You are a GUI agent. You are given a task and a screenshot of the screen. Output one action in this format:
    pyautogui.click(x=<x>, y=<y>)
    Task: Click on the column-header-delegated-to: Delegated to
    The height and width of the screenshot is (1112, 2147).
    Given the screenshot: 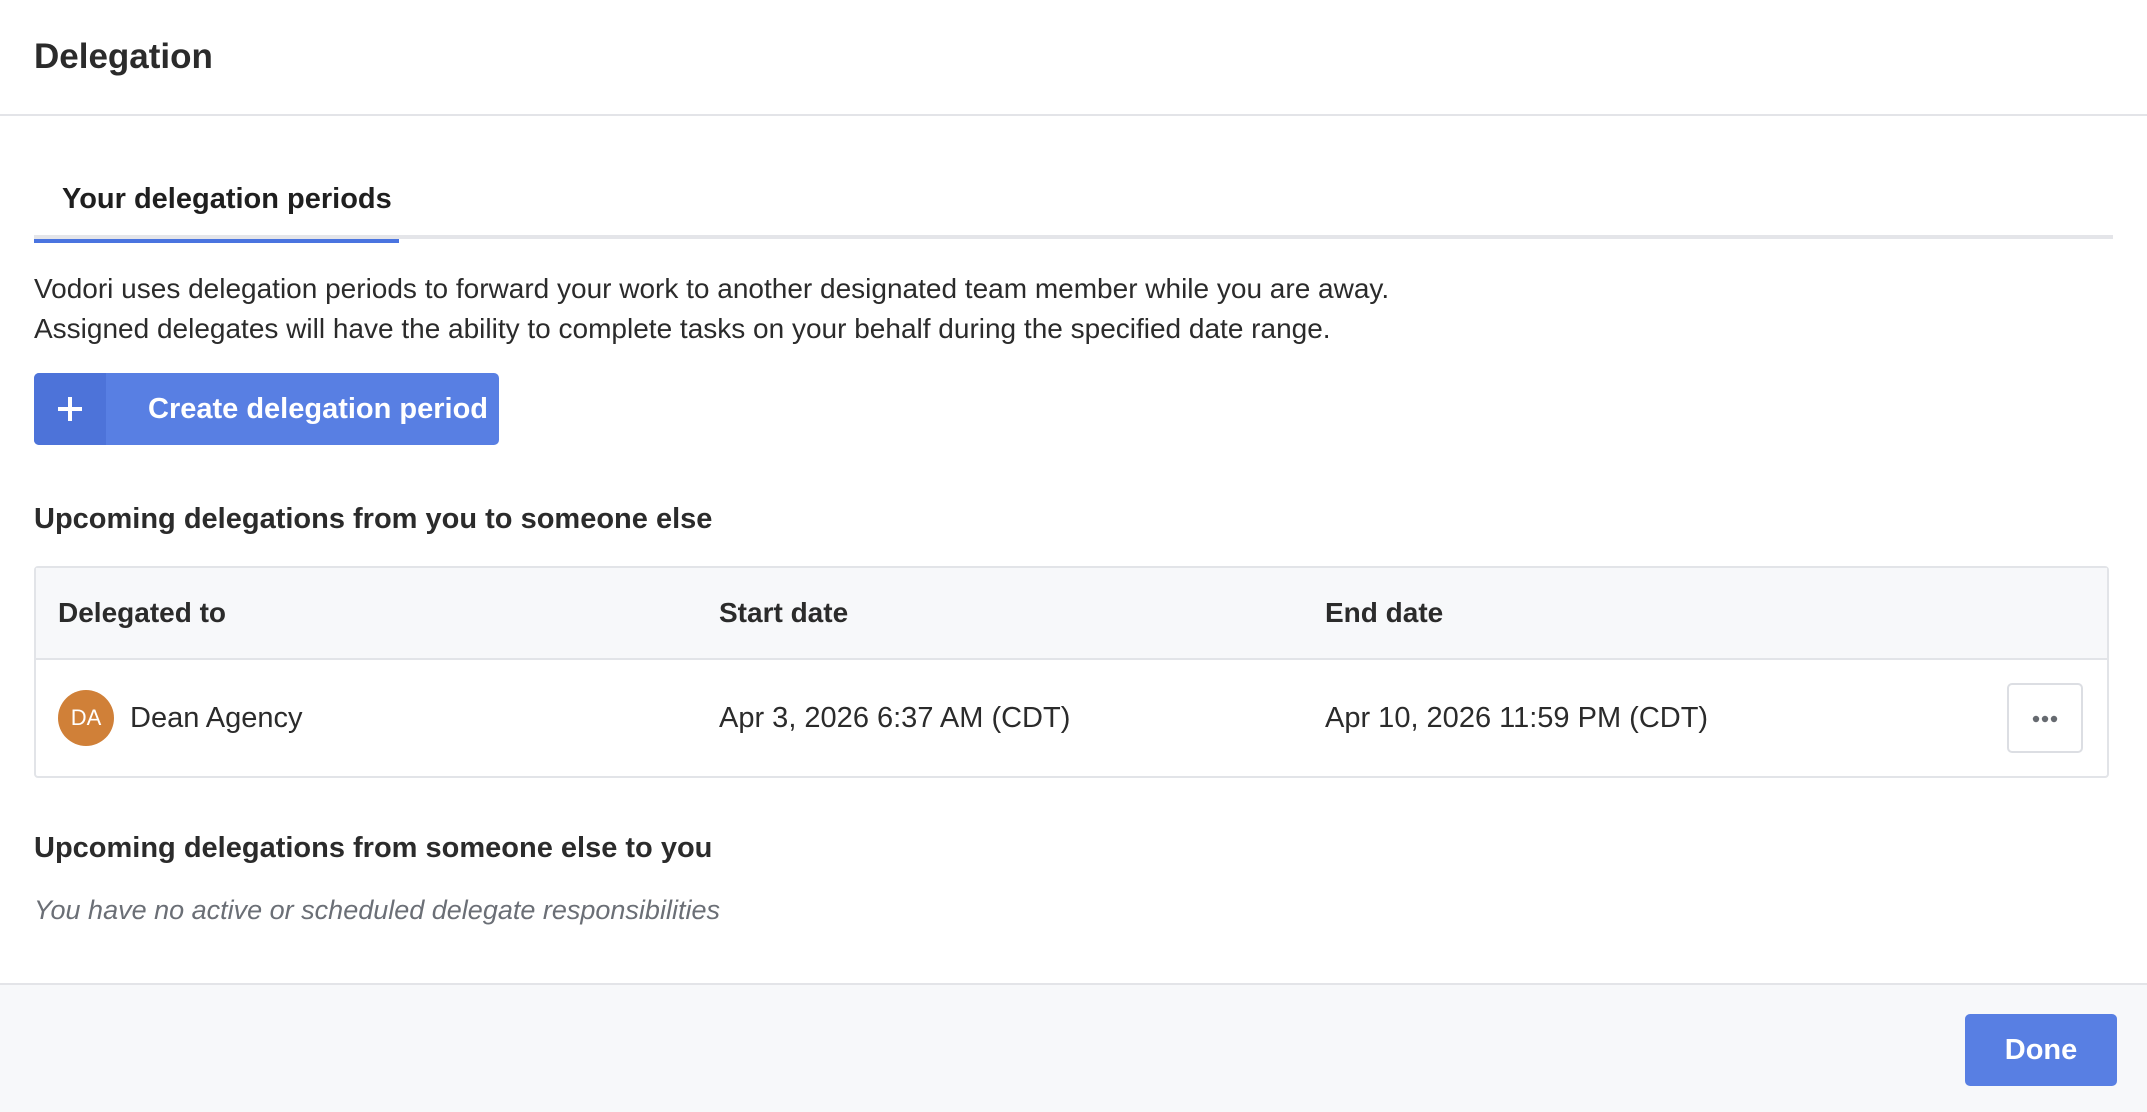 What is the action you would take?
    pyautogui.click(x=142, y=612)
    